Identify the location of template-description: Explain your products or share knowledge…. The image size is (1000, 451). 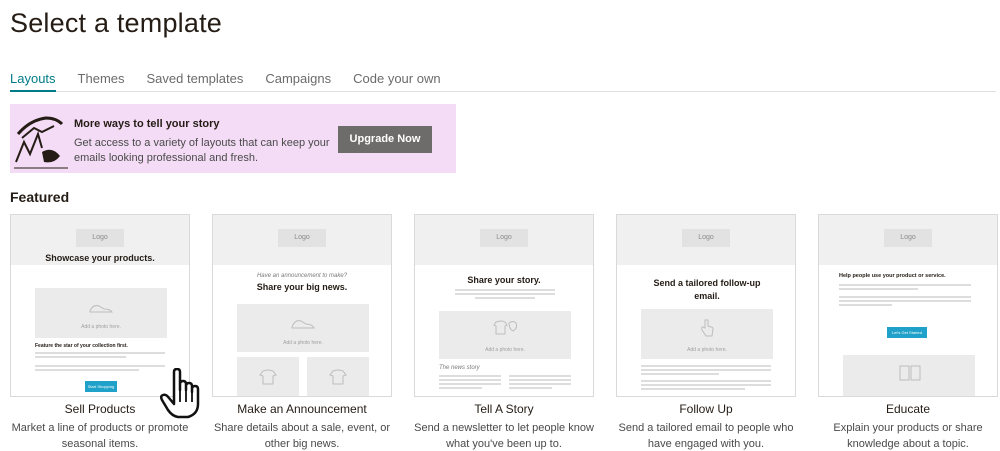
(908, 436).